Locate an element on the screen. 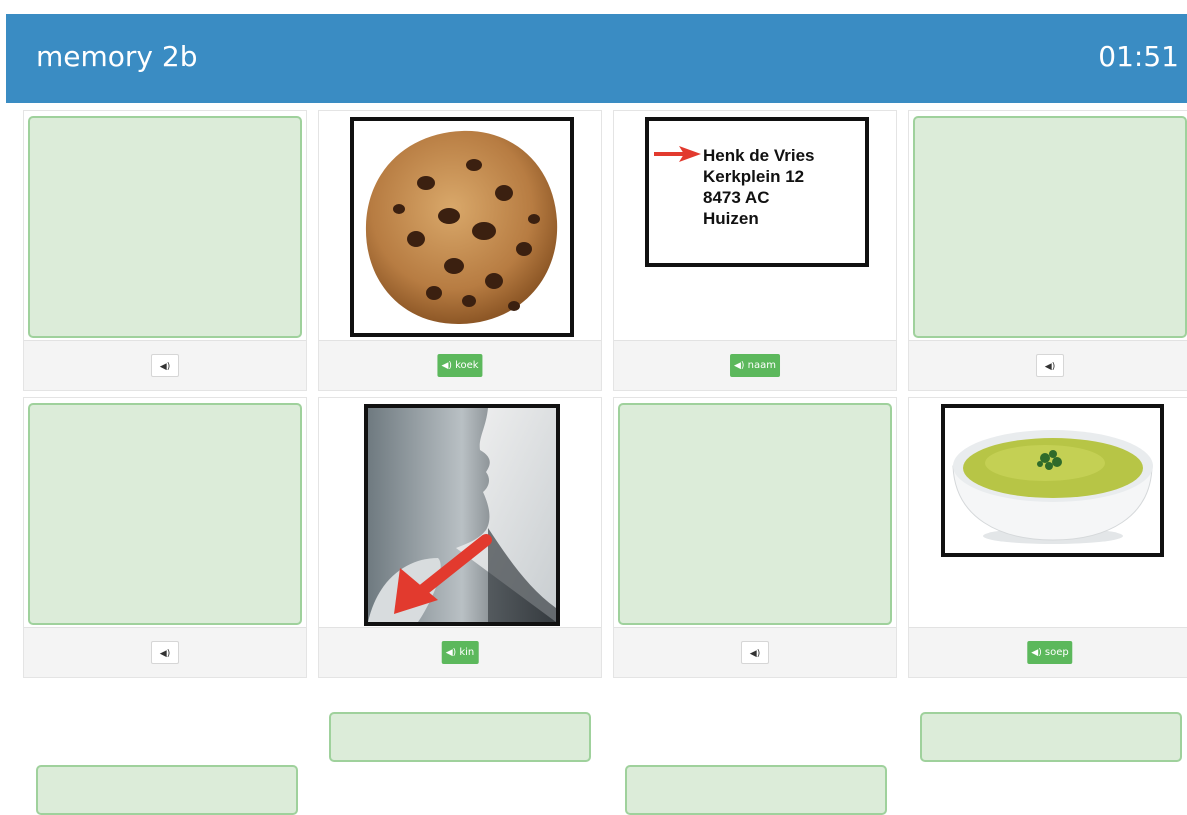 Image resolution: width=1187 pixels, height=815 pixels. cookie-image is located at coordinates (462, 227).